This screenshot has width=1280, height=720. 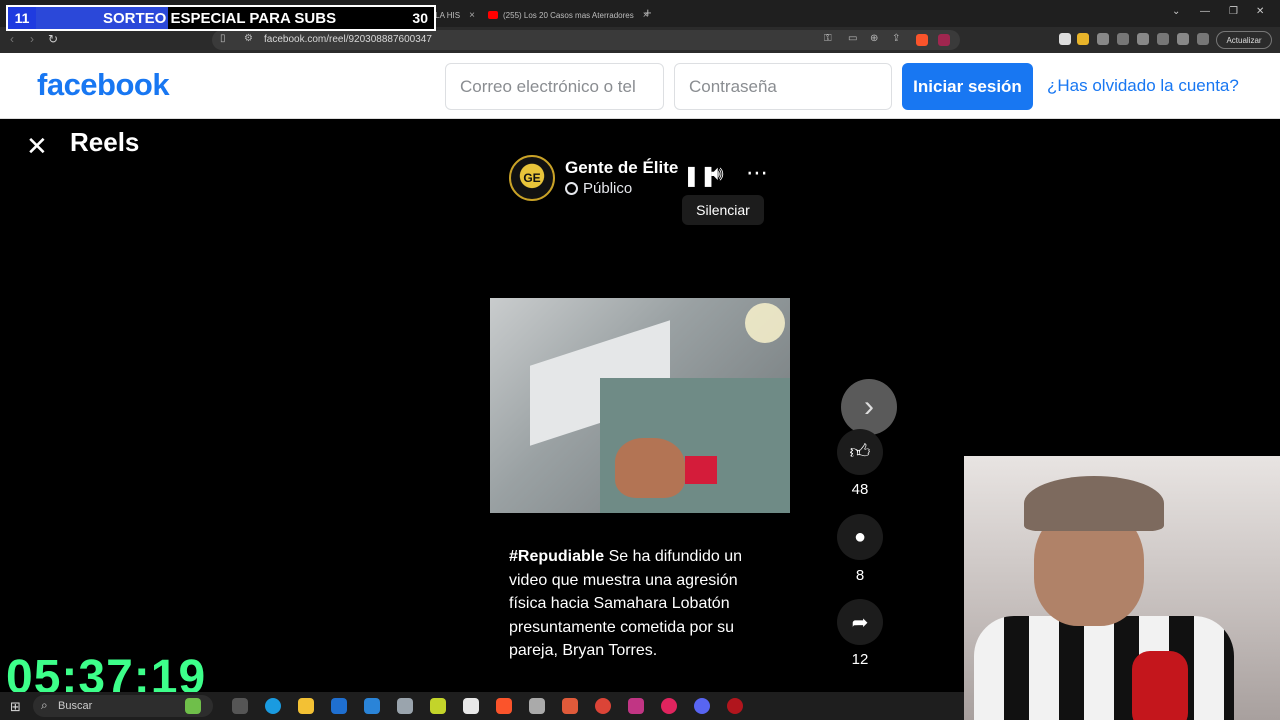 I want to click on comment-button: ●, so click(x=860, y=537).